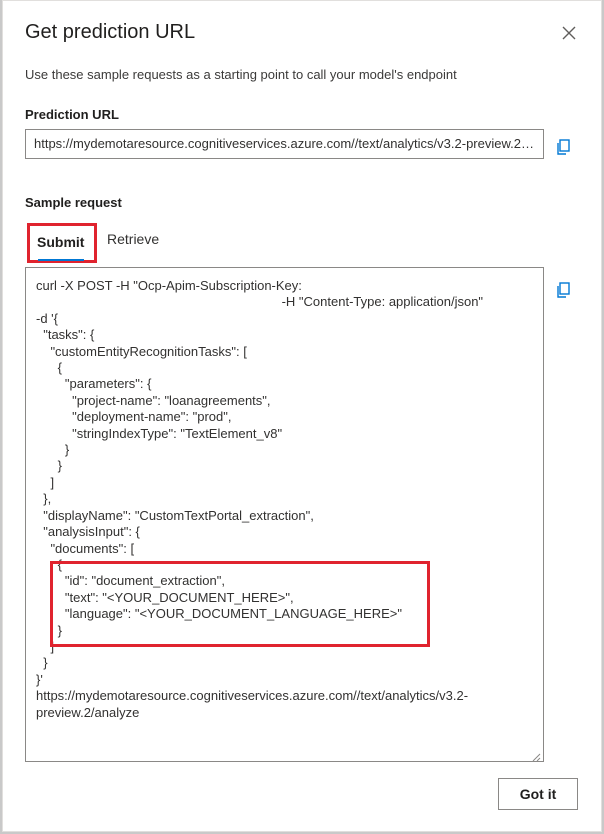 The width and height of the screenshot is (604, 834). What do you see at coordinates (72, 114) in the screenshot?
I see `prediction-url-label: Prediction URL` at bounding box center [72, 114].